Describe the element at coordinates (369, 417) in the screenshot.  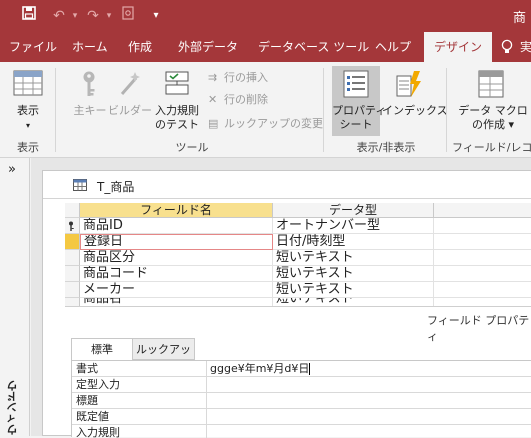
I see `property-value-default-value` at that location.